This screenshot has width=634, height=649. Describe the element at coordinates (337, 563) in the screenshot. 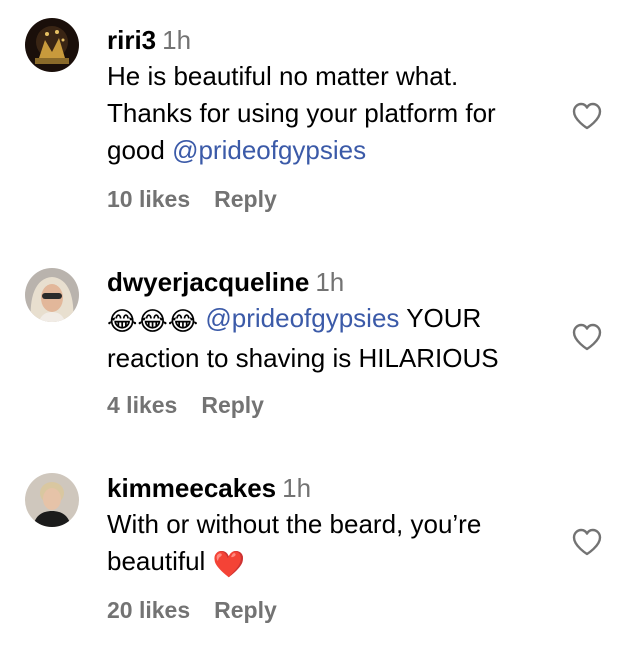

I see `comment-text-line: beautiful ❤️` at that location.